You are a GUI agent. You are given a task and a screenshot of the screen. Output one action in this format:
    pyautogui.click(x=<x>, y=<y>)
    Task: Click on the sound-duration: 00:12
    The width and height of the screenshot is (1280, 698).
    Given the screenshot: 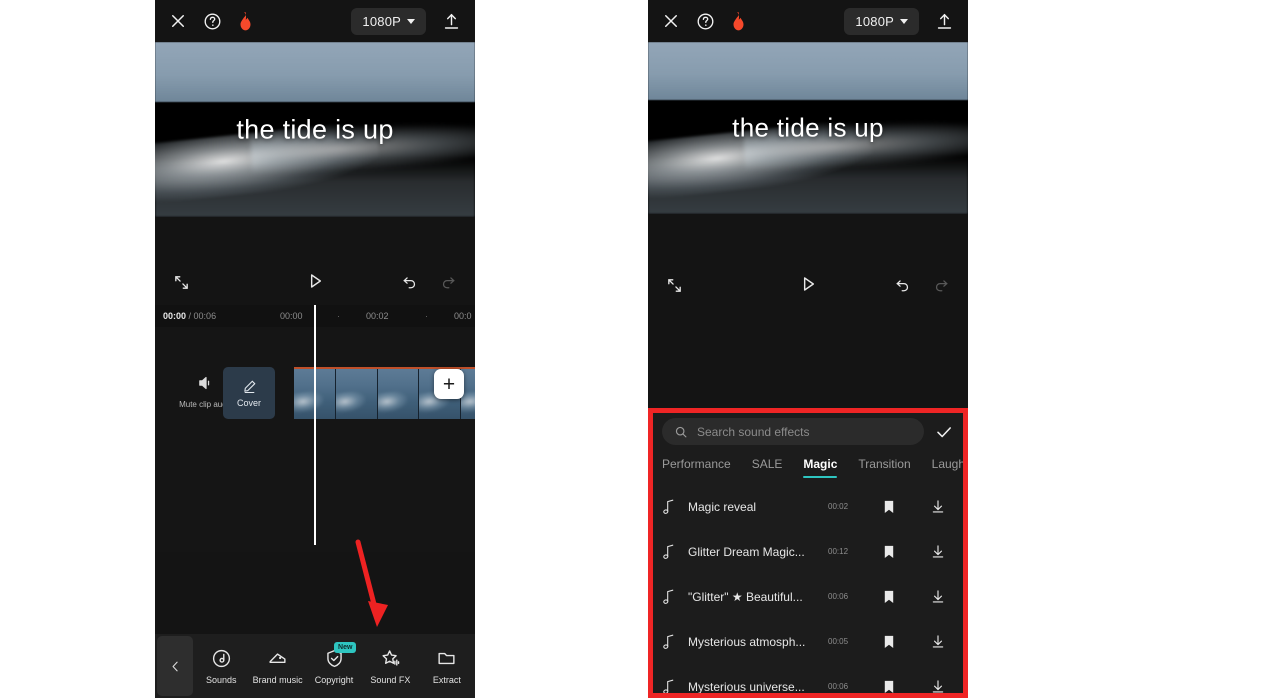 What is the action you would take?
    pyautogui.click(x=838, y=551)
    